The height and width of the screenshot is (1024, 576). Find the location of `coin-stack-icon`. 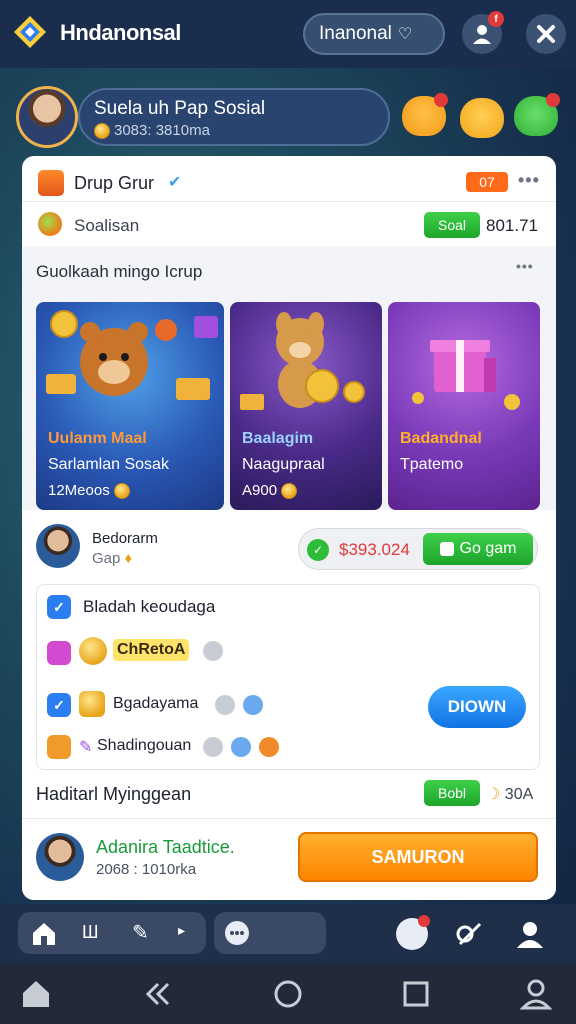

coin-stack-icon is located at coordinates (93, 651).